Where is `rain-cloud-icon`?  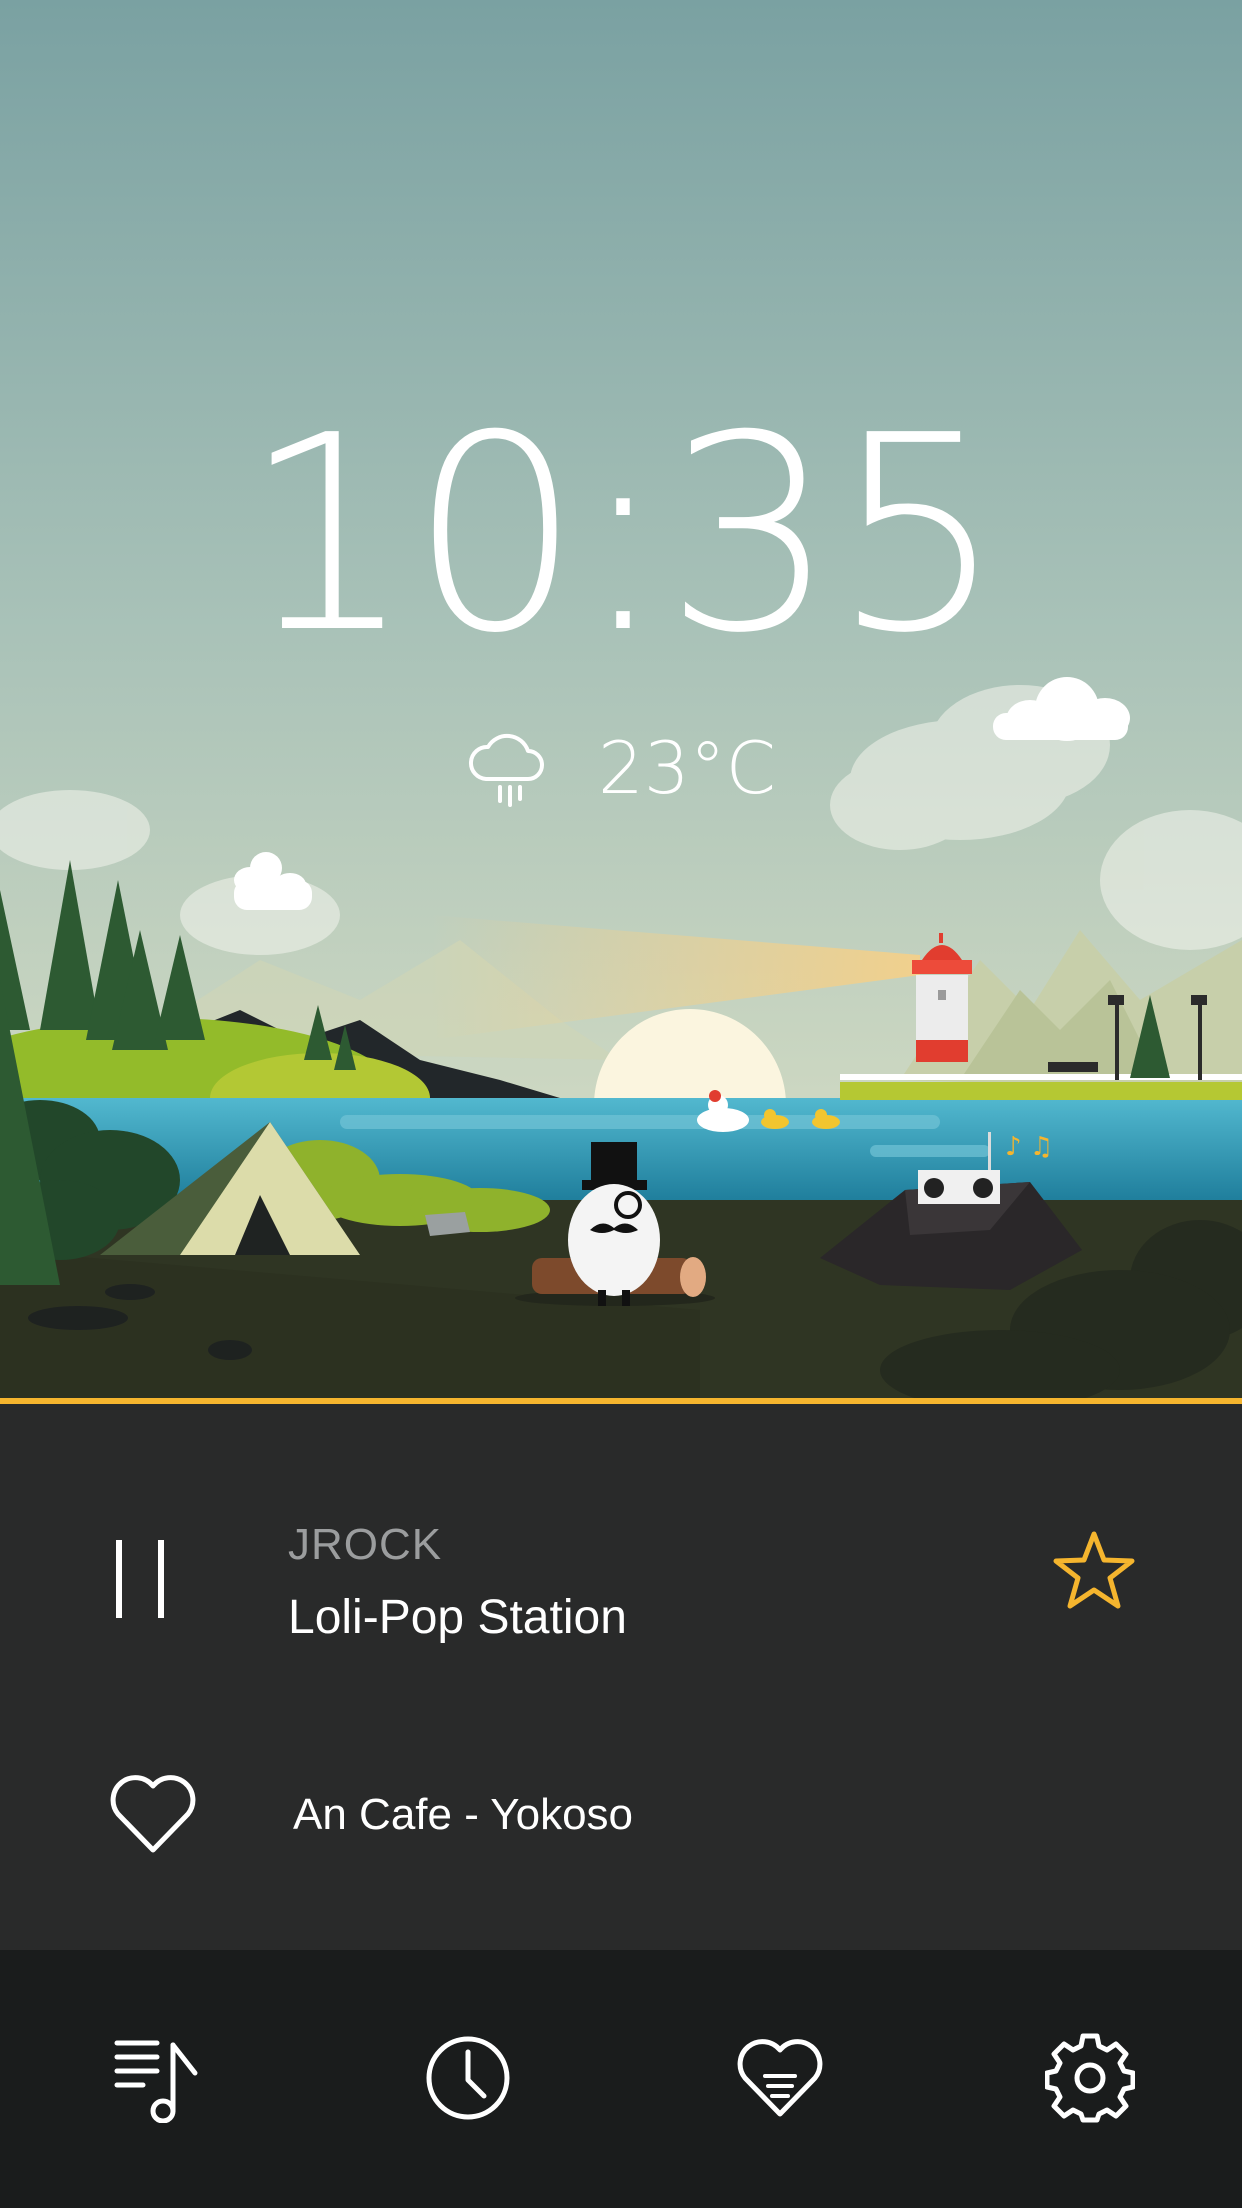 rain-cloud-icon is located at coordinates (507, 768).